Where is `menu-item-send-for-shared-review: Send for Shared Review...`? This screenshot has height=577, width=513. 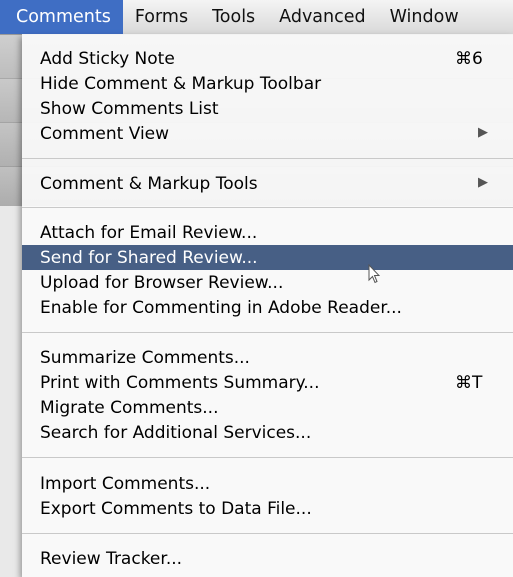
menu-item-send-for-shared-review: Send for Shared Review... is located at coordinates (267, 257).